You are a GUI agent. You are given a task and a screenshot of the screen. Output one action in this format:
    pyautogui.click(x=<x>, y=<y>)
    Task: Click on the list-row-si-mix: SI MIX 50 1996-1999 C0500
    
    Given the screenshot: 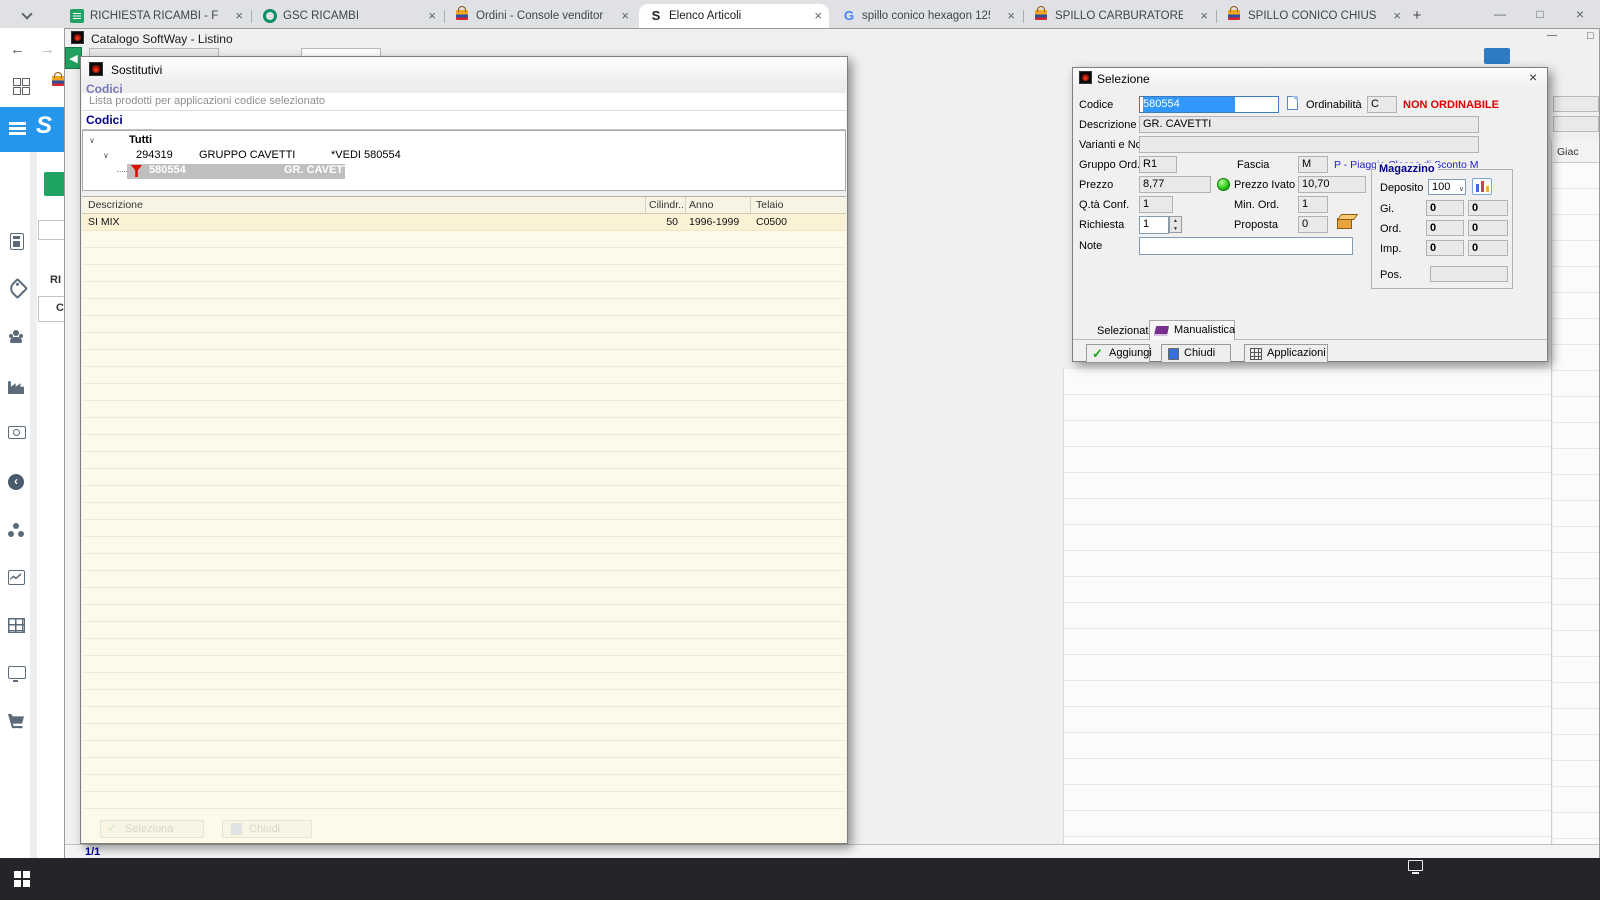 What is the action you would take?
    pyautogui.click(x=464, y=222)
    